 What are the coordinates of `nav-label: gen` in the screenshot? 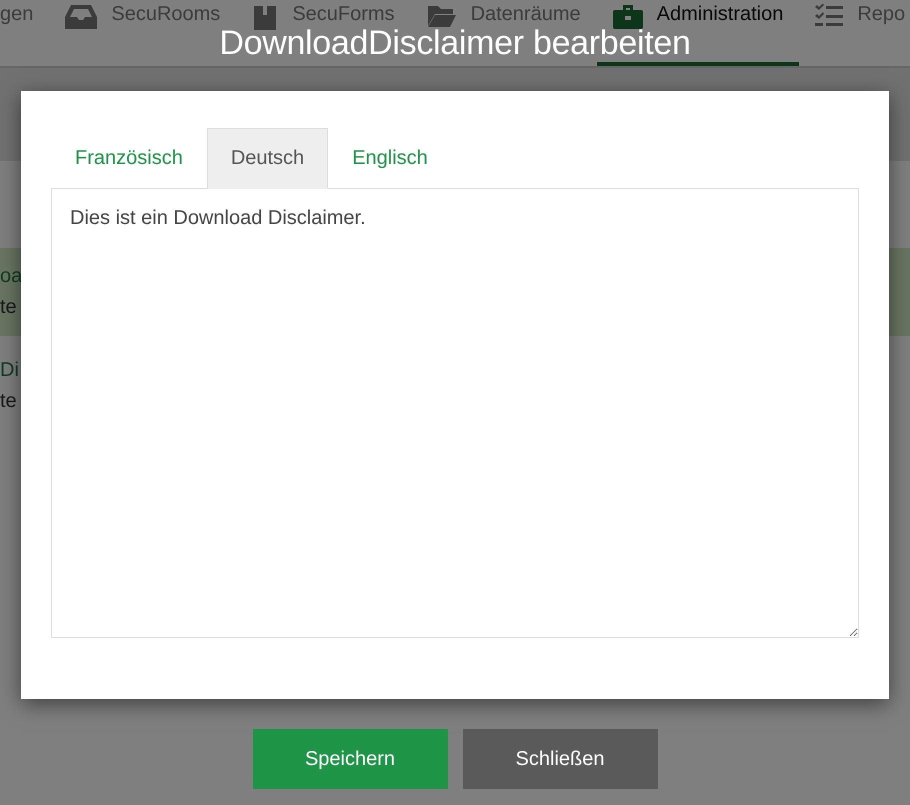 It's located at (17, 14).